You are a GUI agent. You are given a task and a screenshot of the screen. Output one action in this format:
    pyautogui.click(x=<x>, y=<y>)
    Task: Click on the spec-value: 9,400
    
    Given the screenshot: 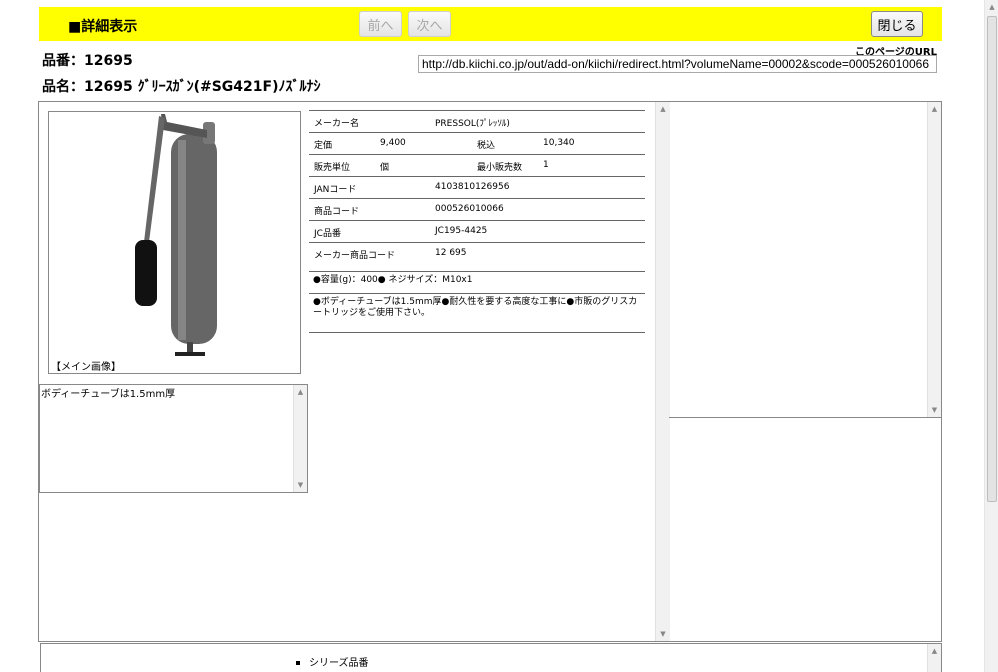 What is the action you would take?
    pyautogui.click(x=393, y=143)
    